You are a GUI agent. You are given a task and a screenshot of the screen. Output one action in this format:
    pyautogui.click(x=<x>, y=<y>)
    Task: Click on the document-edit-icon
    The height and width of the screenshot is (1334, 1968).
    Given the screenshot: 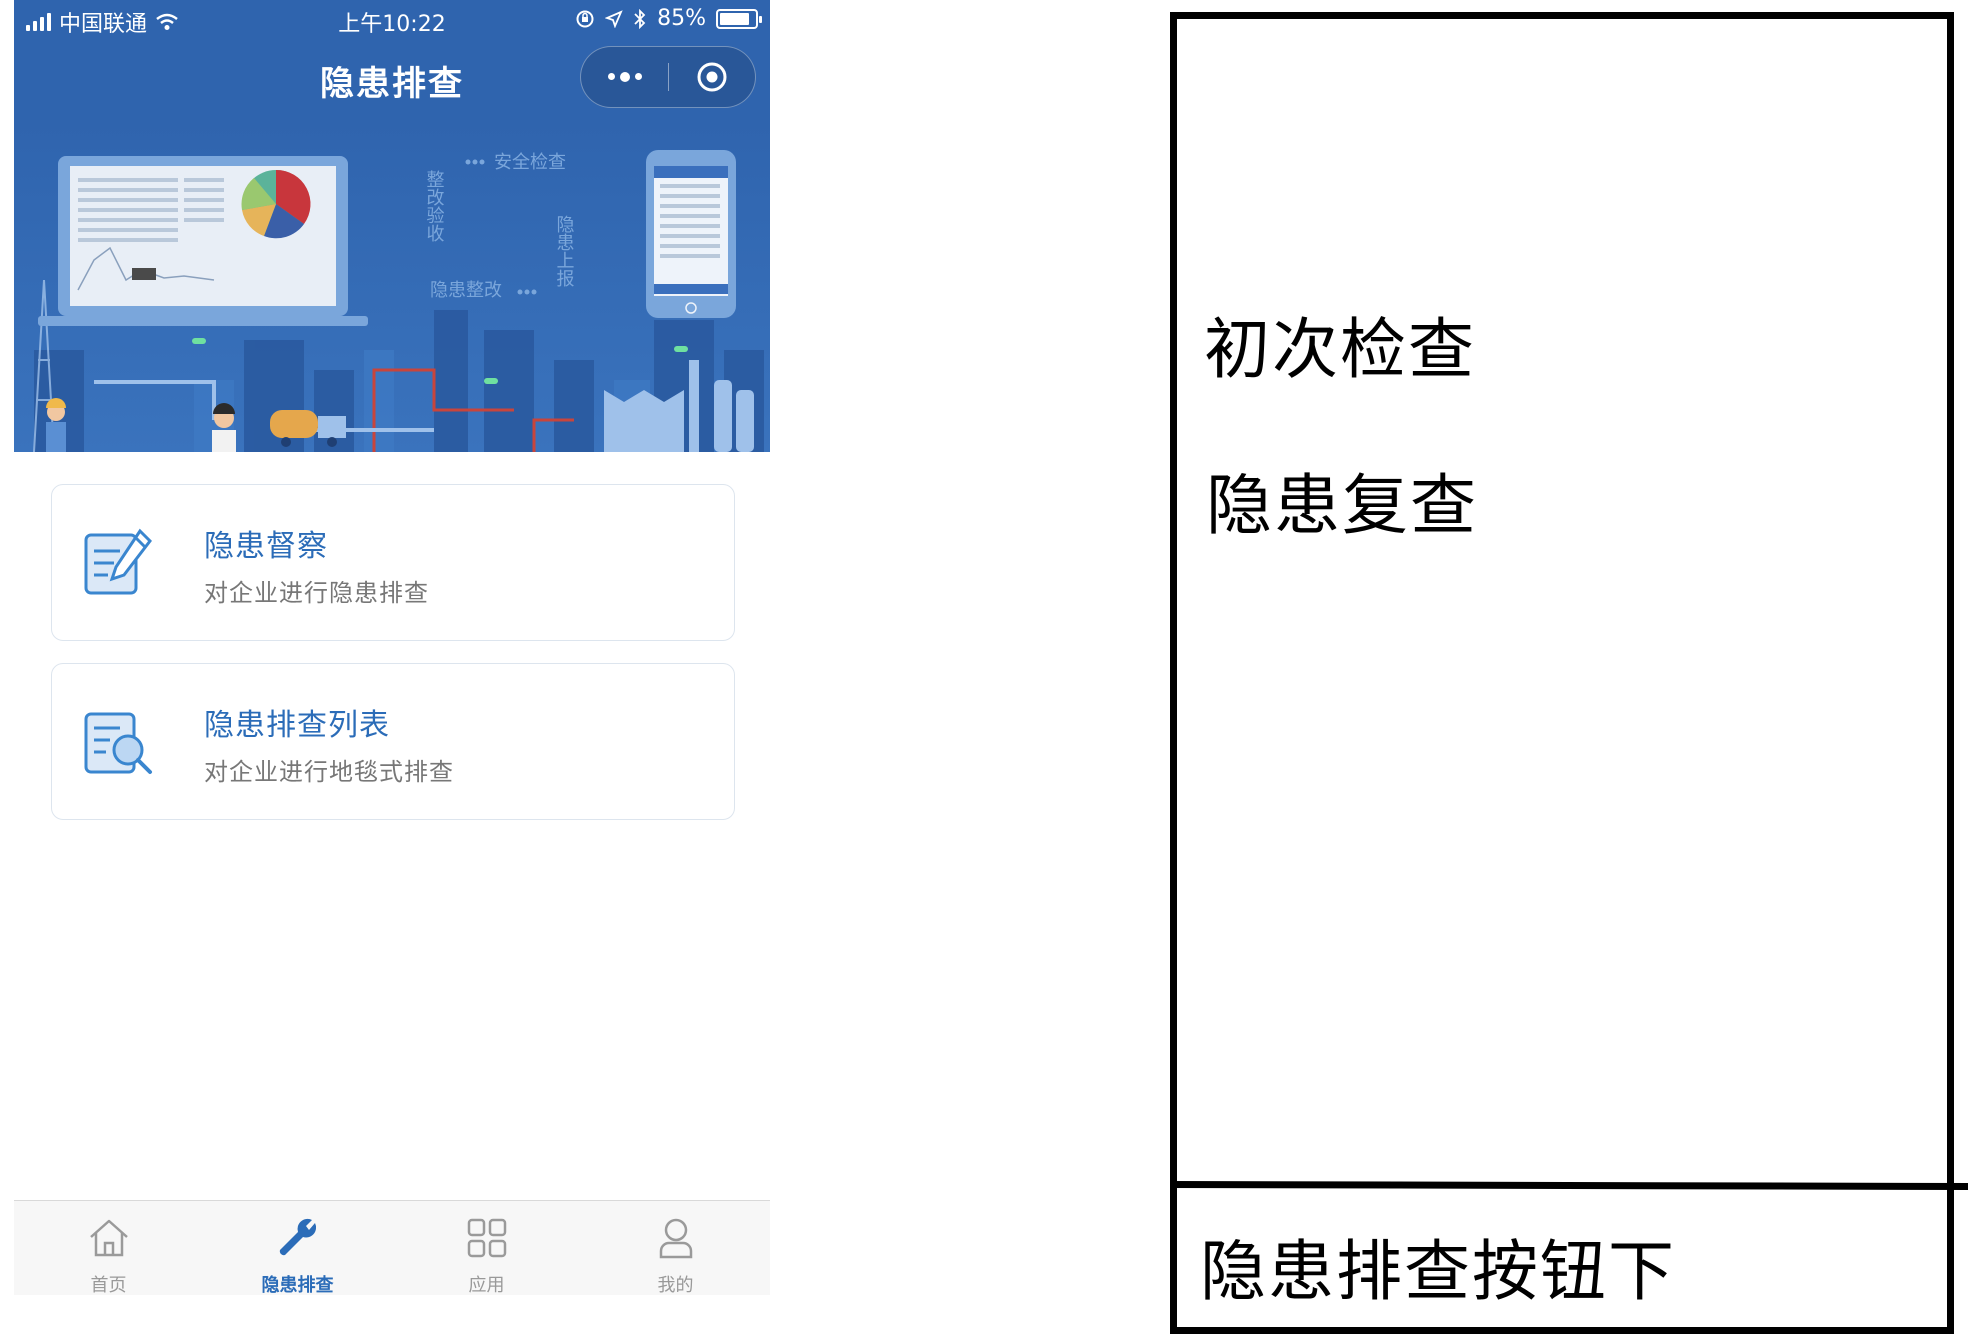 What is the action you would take?
    pyautogui.click(x=118, y=561)
    